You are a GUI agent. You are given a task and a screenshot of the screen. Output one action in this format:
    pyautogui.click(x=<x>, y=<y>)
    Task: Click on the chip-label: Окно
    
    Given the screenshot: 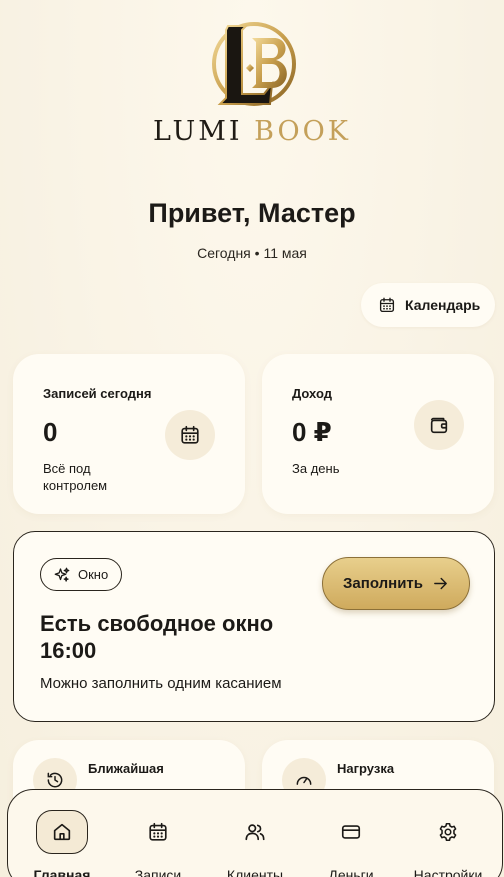 What is the action you would take?
    pyautogui.click(x=93, y=574)
    